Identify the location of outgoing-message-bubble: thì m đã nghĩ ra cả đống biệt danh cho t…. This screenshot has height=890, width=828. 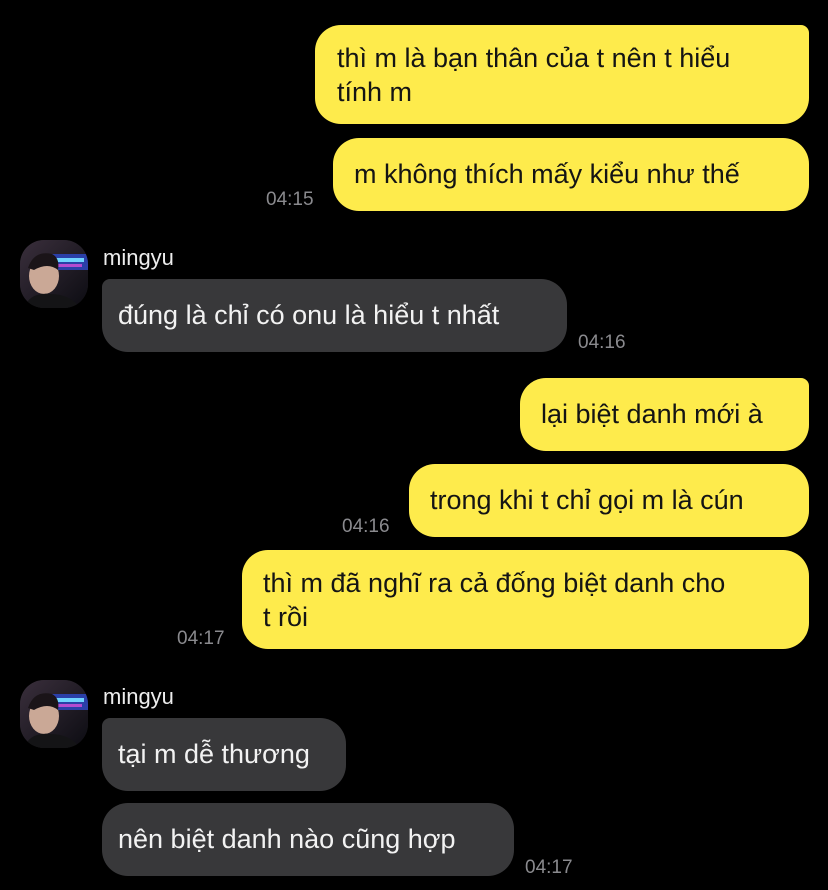
(525, 599).